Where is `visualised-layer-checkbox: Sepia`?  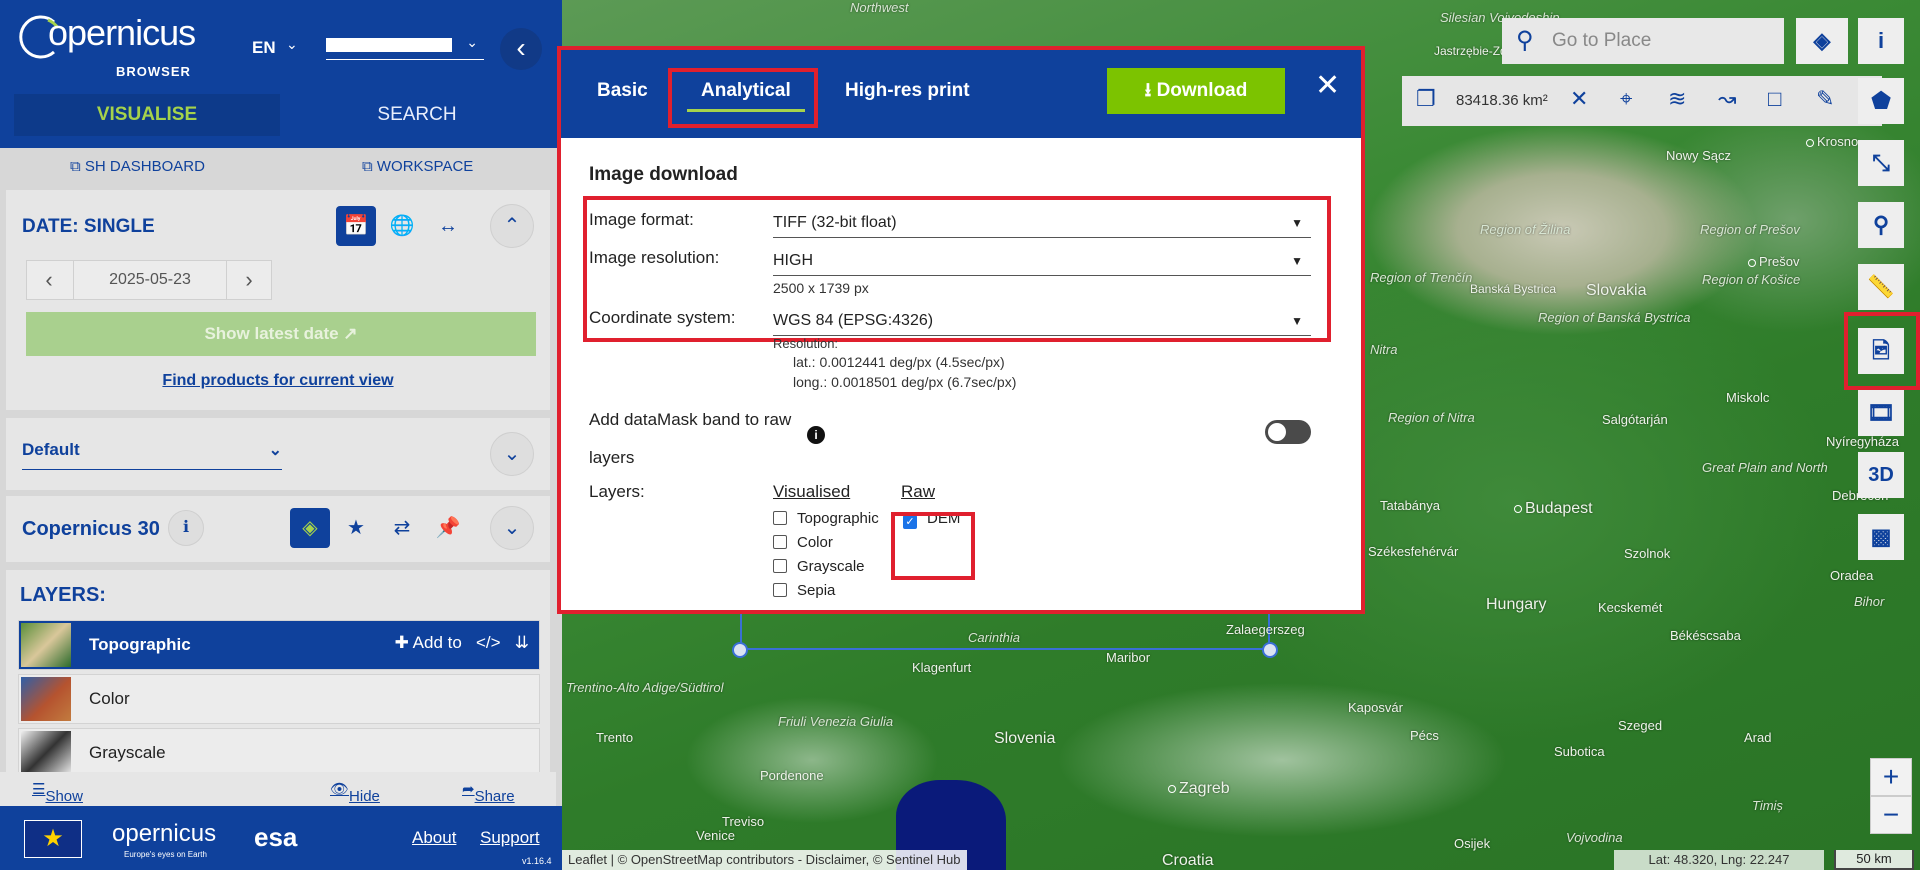 visualised-layer-checkbox: Sepia is located at coordinates (804, 590).